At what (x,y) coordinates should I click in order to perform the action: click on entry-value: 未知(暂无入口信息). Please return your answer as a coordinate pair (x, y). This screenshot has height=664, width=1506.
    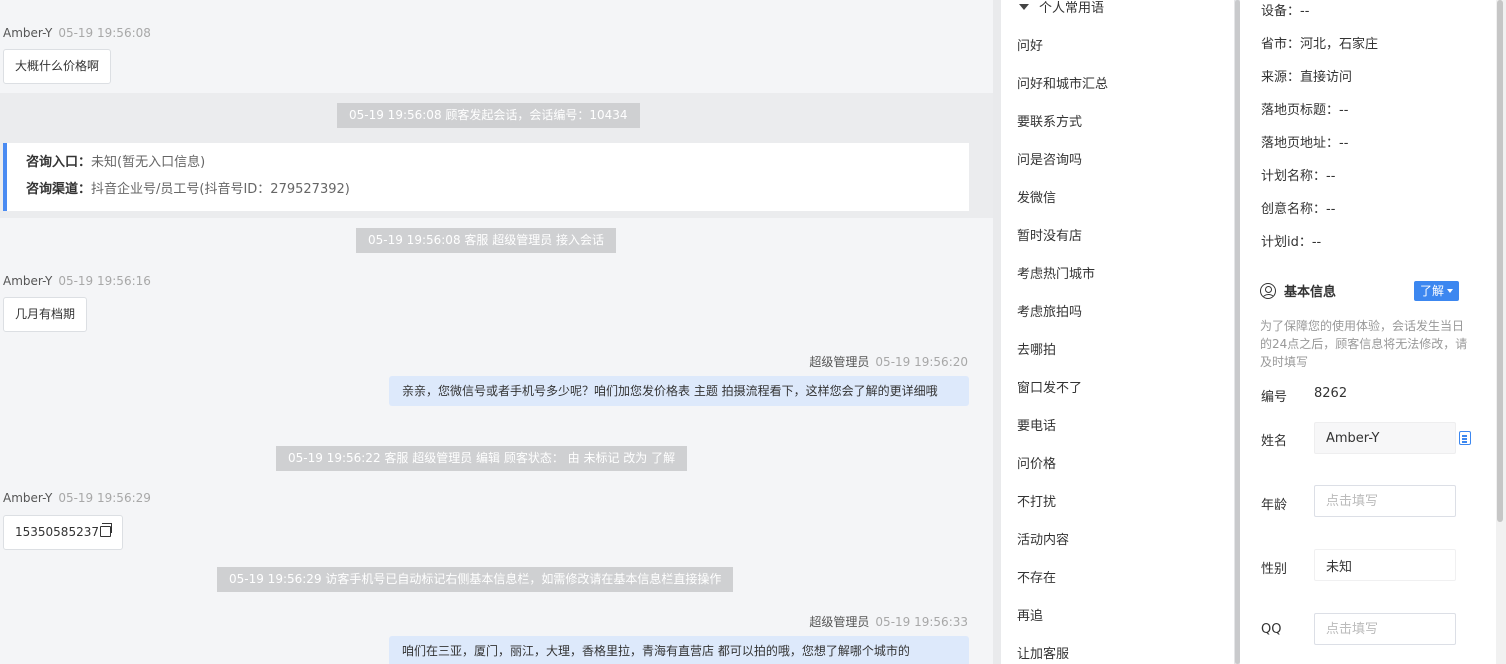
    Looking at the image, I should click on (148, 162).